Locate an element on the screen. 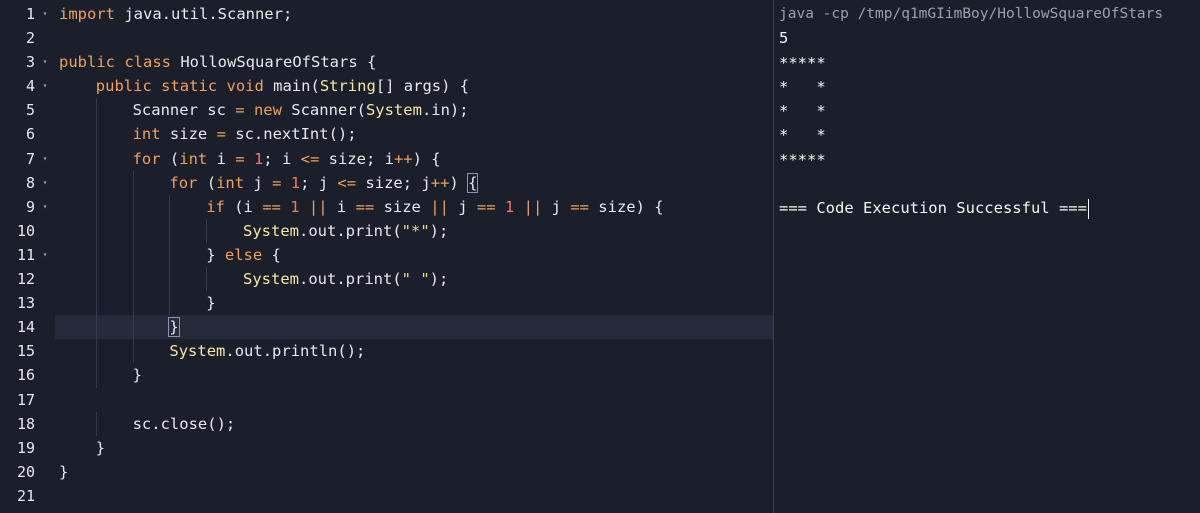 The width and height of the screenshot is (1200, 513). output-line: 5 is located at coordinates (784, 38).